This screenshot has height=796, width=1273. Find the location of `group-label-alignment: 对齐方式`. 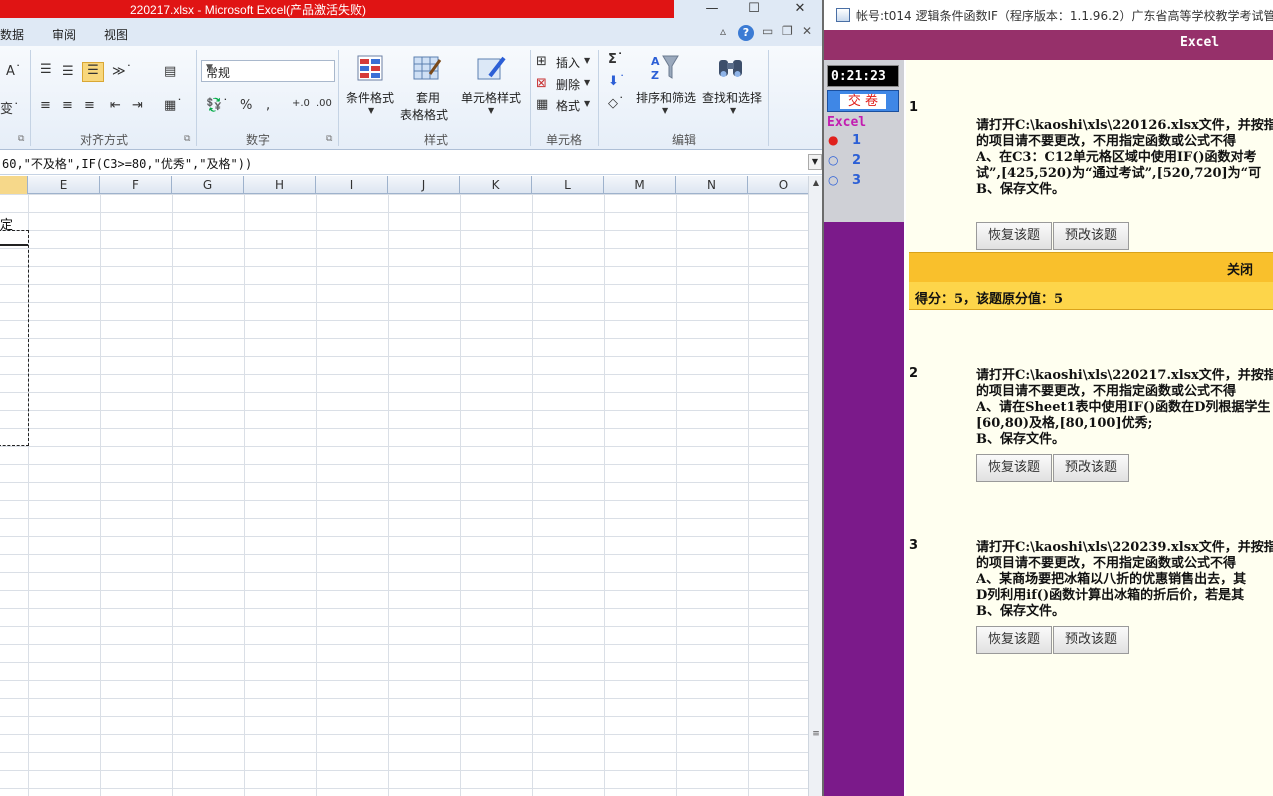

group-label-alignment: 对齐方式 is located at coordinates (104, 140).